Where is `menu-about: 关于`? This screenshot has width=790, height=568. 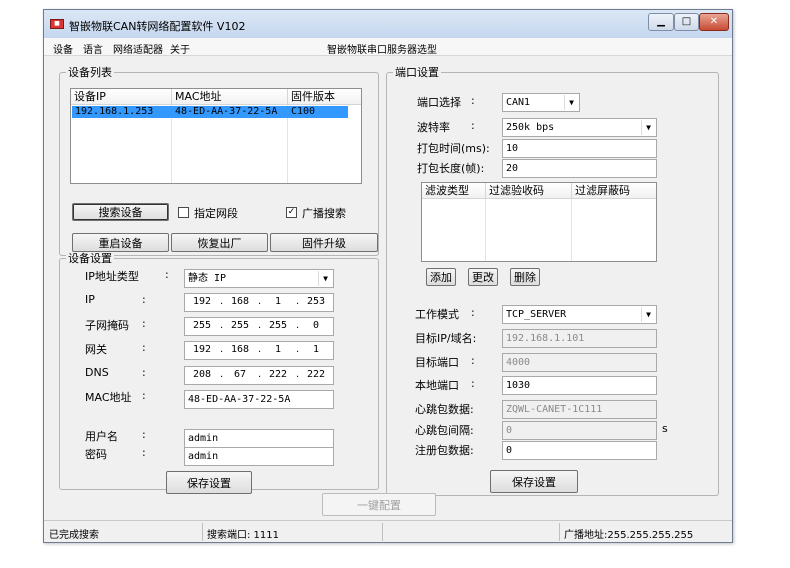 menu-about: 关于 is located at coordinates (180, 48).